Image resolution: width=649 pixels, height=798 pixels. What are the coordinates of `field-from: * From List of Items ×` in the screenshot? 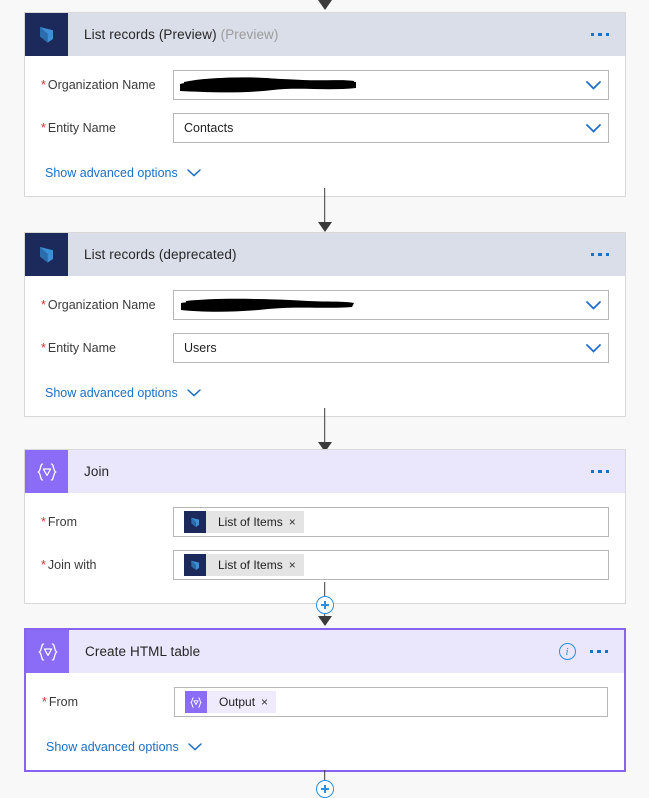 It's located at (325, 522).